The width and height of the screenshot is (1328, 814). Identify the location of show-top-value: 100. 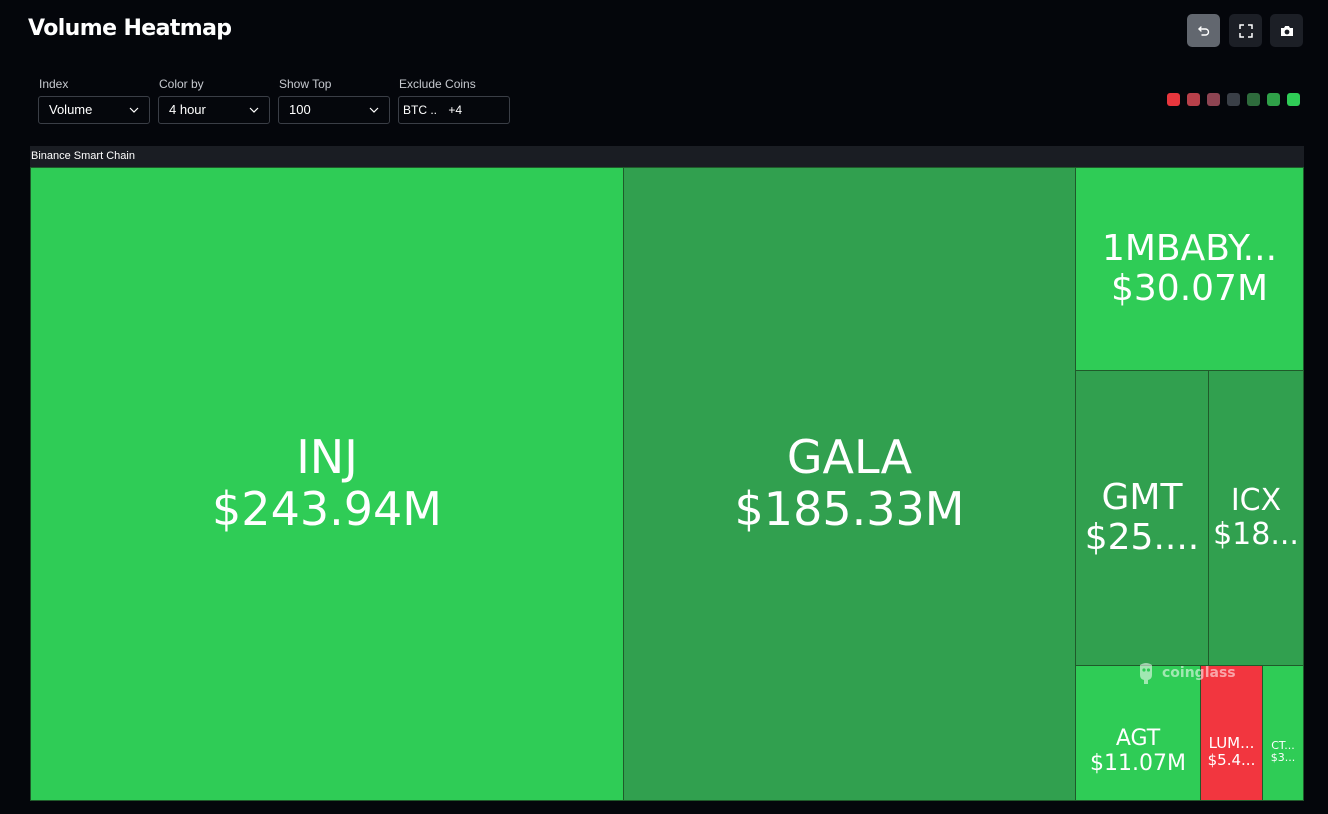
(300, 109).